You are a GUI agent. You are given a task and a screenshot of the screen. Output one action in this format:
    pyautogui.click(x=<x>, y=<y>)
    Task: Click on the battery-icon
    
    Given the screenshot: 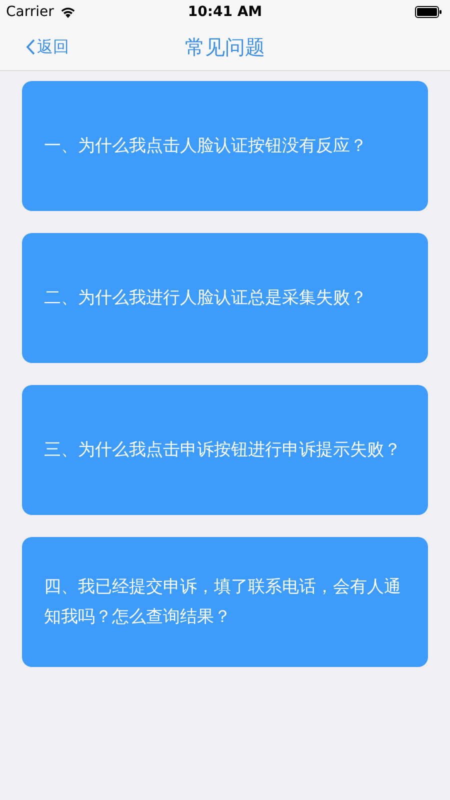 What is the action you would take?
    pyautogui.click(x=428, y=12)
    